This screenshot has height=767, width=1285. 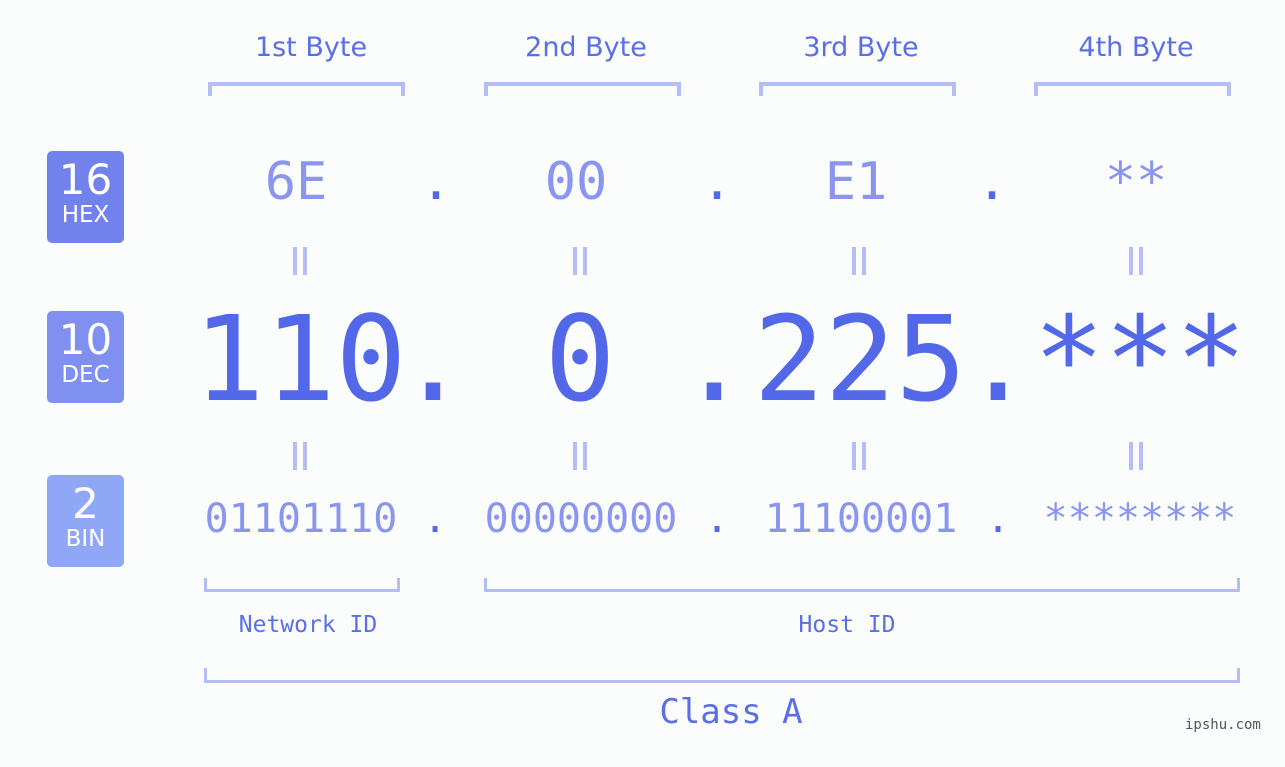 I want to click on dec-badge: 10 DEC, so click(x=85, y=357).